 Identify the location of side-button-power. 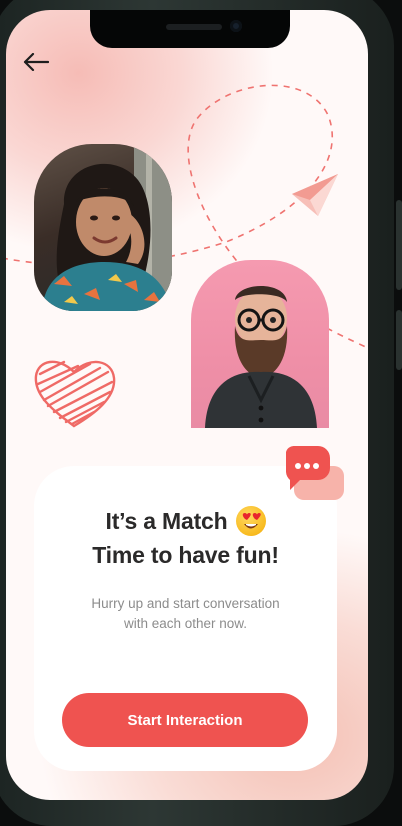
(399, 245).